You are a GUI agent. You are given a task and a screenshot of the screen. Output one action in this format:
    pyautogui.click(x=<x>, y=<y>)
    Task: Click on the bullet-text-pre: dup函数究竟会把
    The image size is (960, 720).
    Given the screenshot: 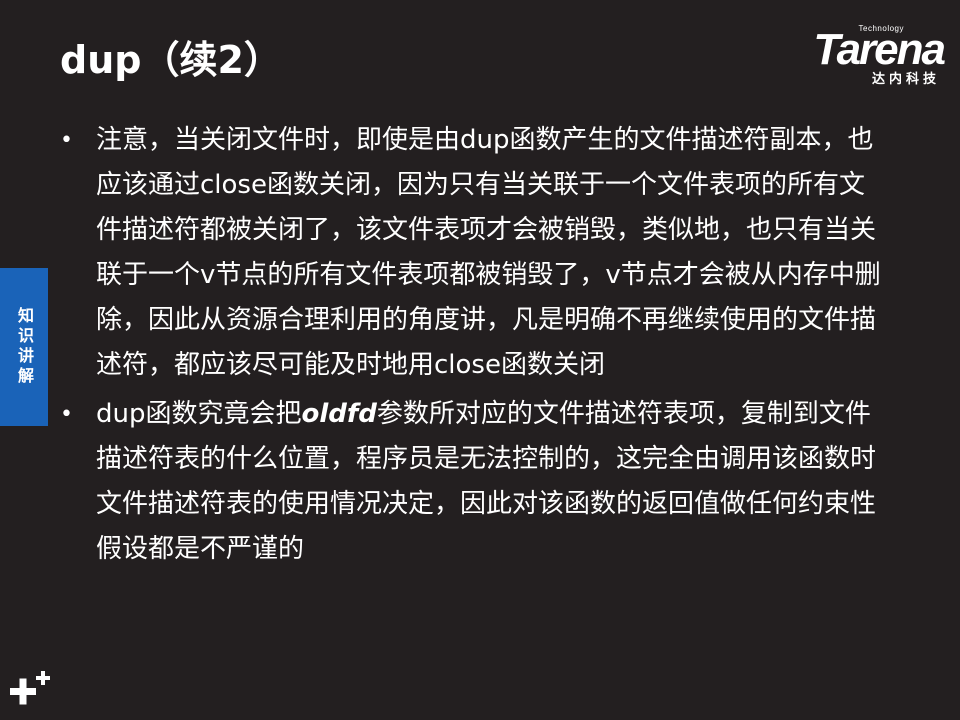 What is the action you would take?
    pyautogui.click(x=199, y=414)
    